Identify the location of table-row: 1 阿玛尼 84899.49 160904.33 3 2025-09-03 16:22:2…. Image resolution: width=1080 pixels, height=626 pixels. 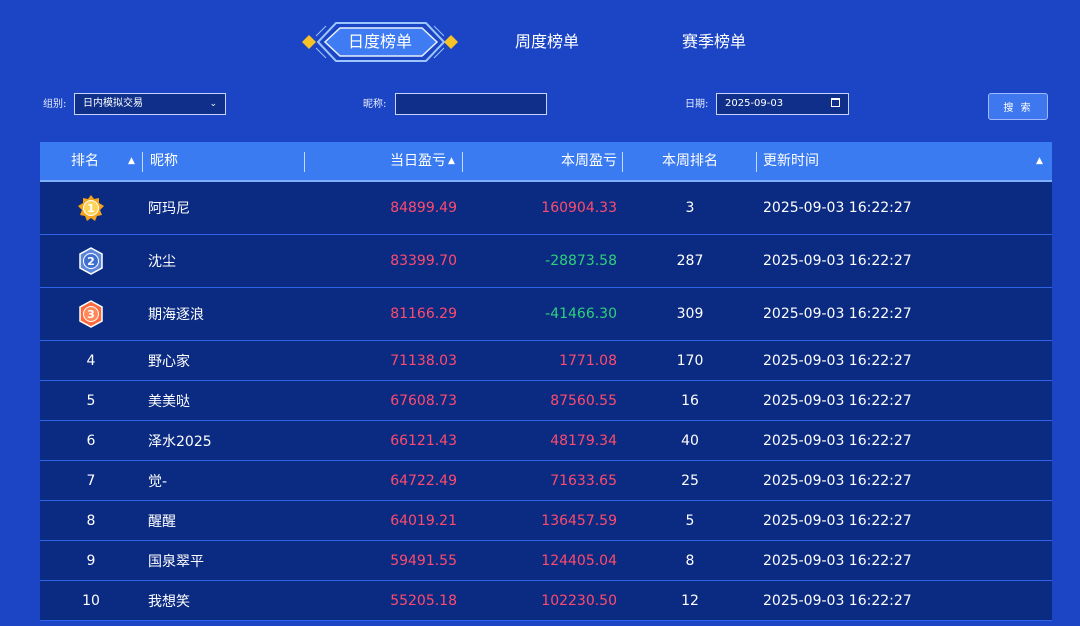
(546, 208).